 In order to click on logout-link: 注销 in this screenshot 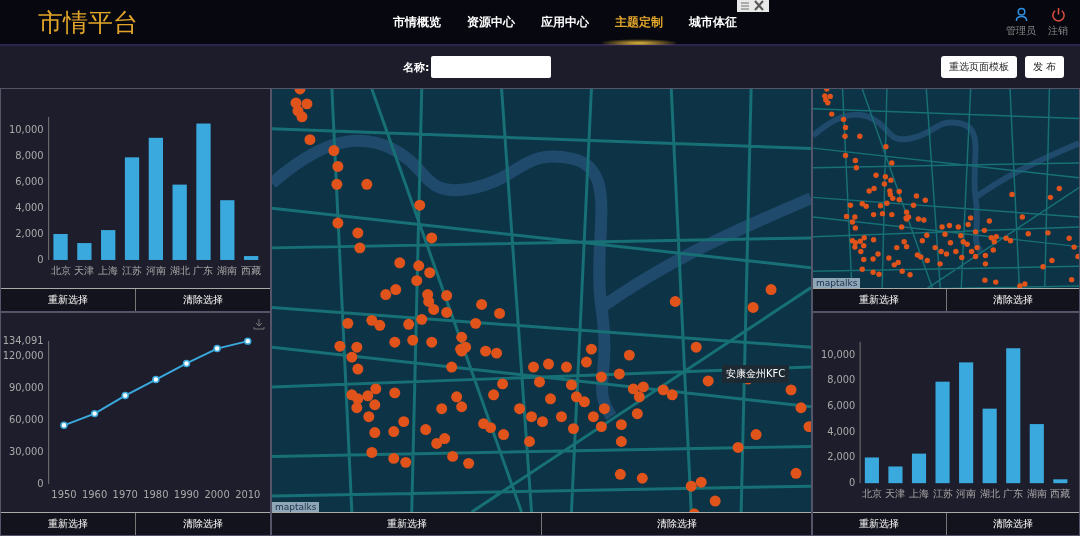, I will do `click(1058, 22)`.